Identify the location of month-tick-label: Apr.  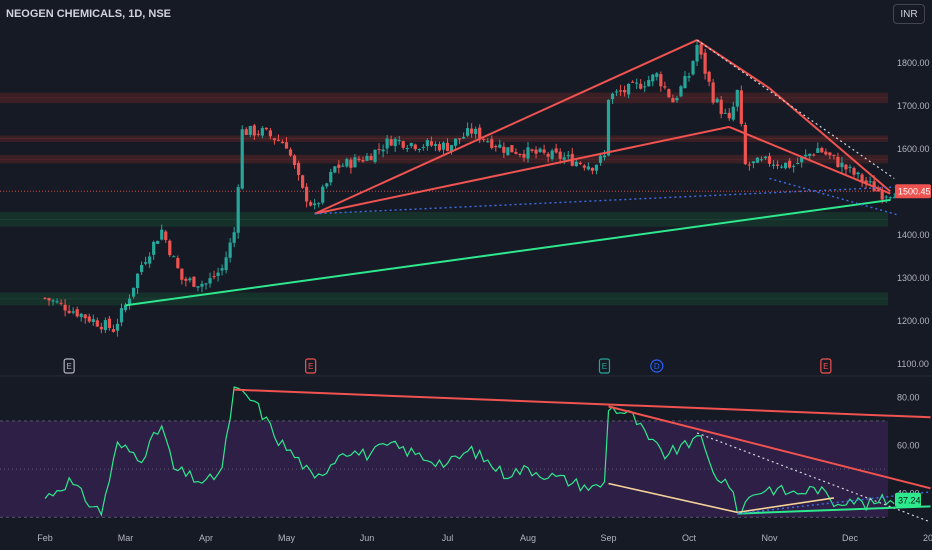
(206, 538).